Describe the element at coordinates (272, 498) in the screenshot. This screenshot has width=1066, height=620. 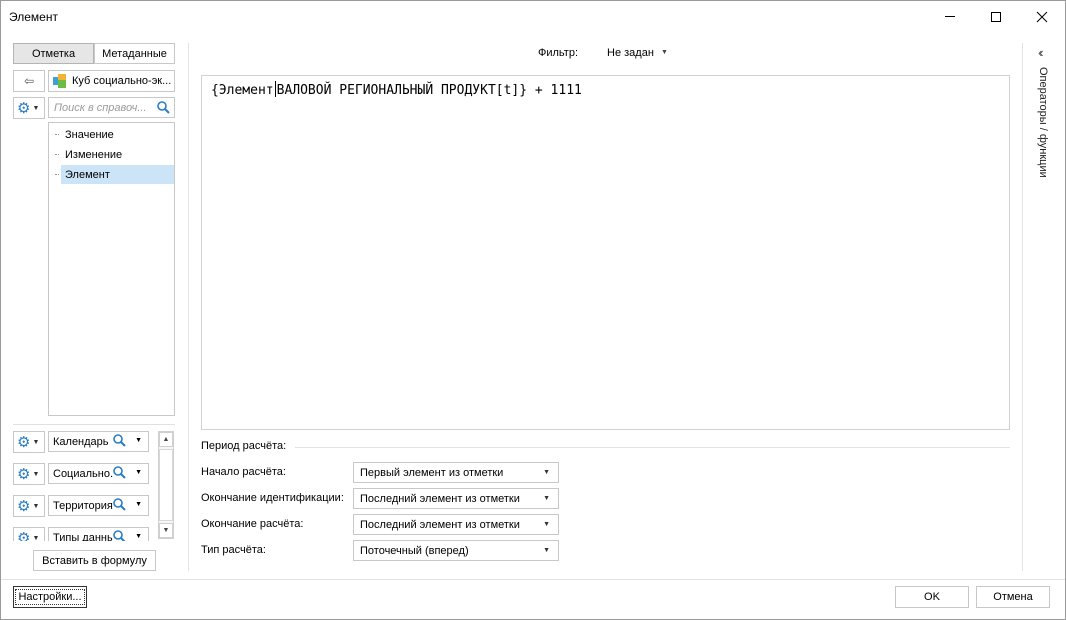
I see `identification-end-label: Окончание идентификации:` at that location.